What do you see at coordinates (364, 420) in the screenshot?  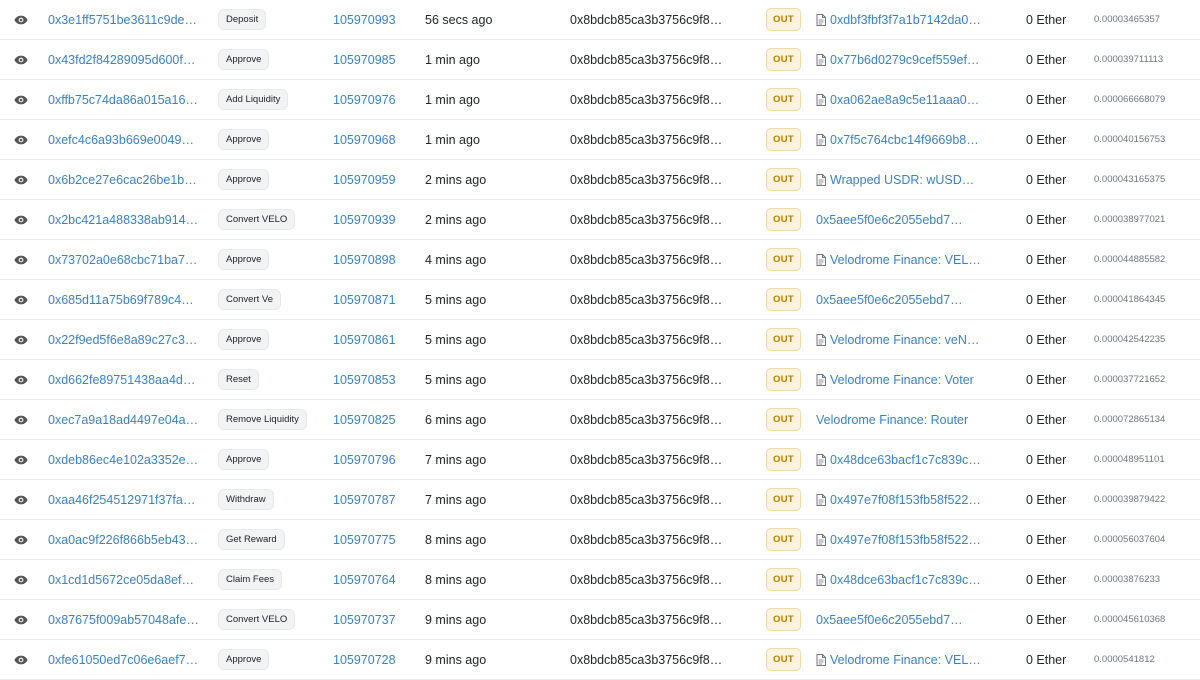 I see `block-link: 105970825` at bounding box center [364, 420].